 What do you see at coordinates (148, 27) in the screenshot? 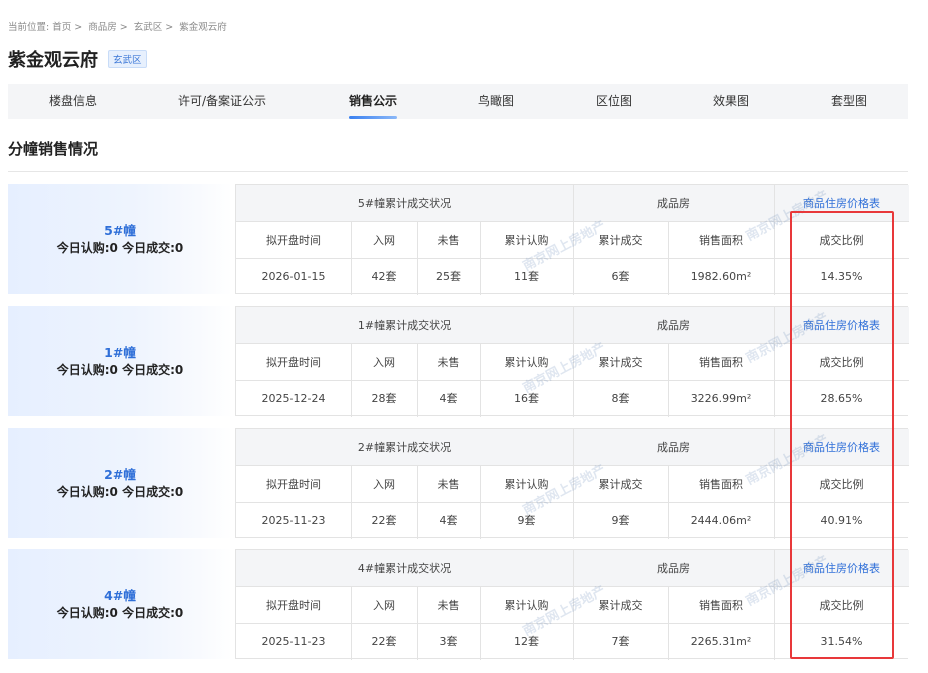
I see `breadcrumb-district-link: 玄武区` at bounding box center [148, 27].